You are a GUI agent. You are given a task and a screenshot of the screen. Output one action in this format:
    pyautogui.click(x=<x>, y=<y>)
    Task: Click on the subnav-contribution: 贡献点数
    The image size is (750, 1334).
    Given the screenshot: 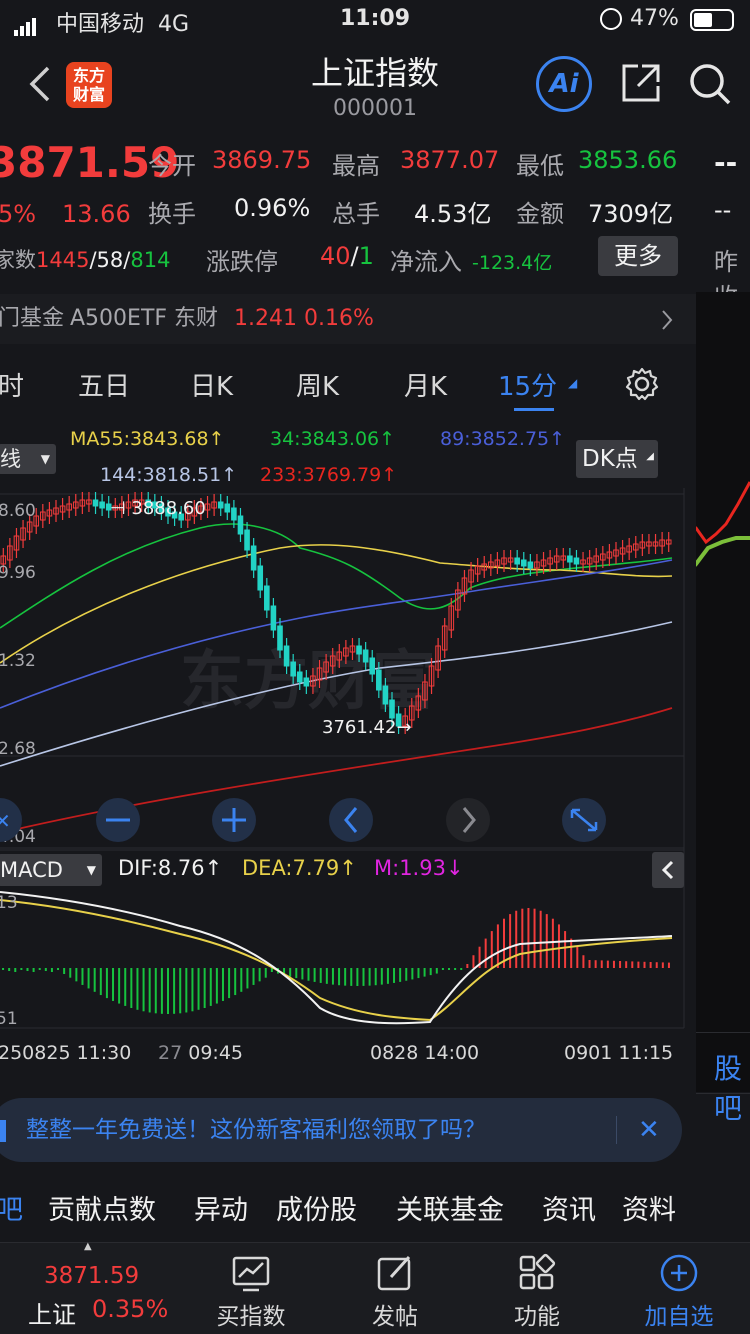 What is the action you would take?
    pyautogui.click(x=102, y=1211)
    